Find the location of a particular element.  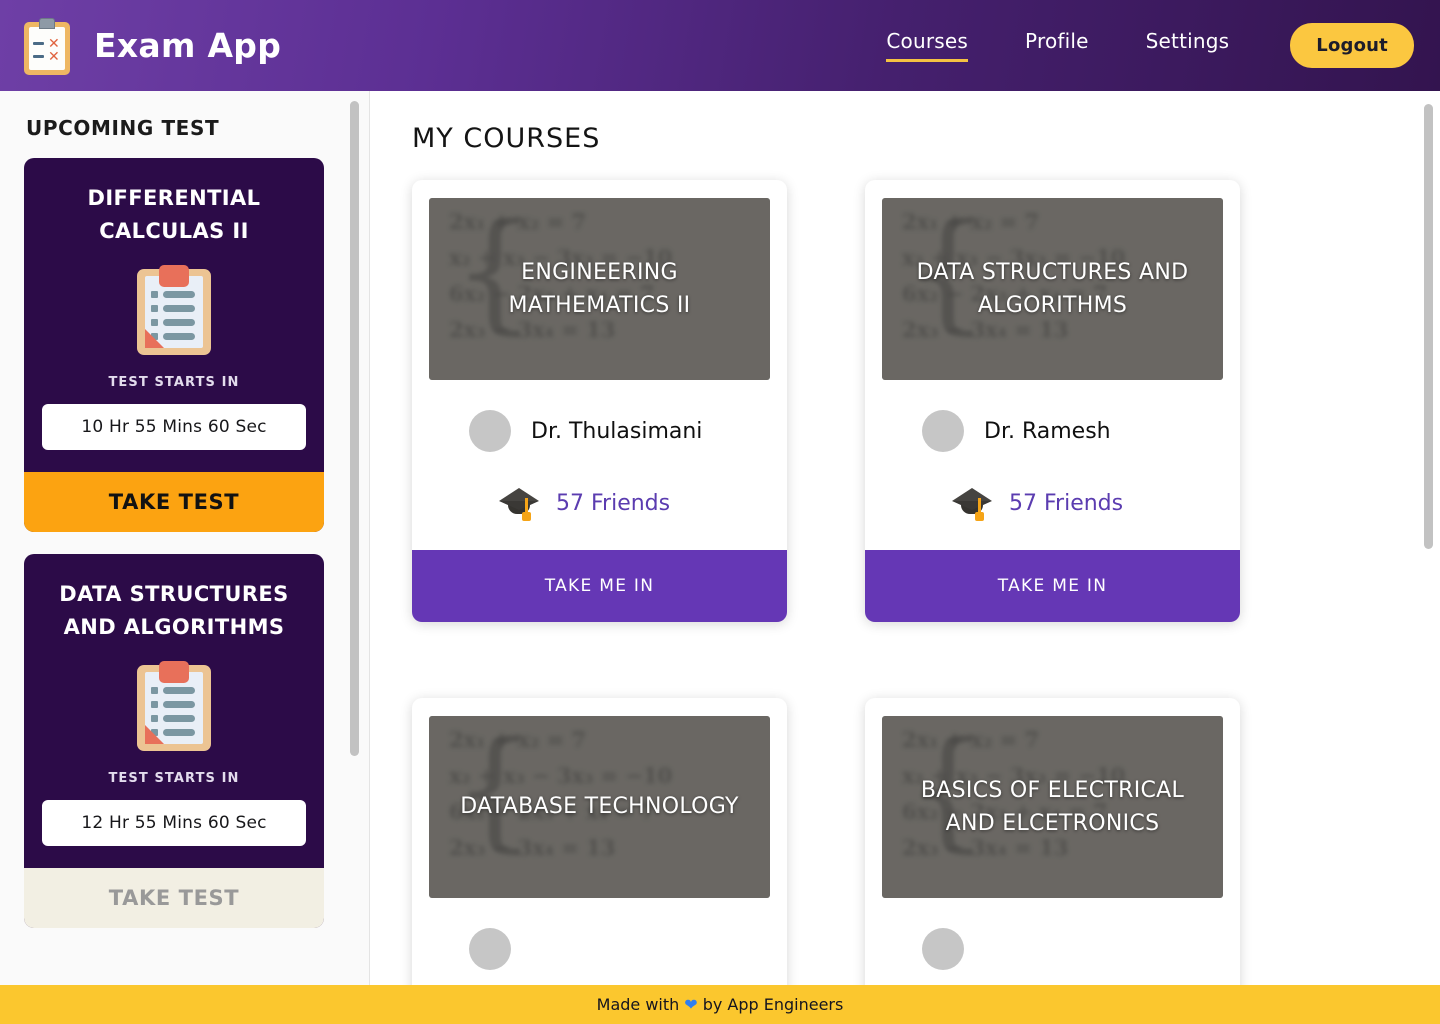

course-title: ENGINEERING MATHEMATICS II is located at coordinates (599, 288).